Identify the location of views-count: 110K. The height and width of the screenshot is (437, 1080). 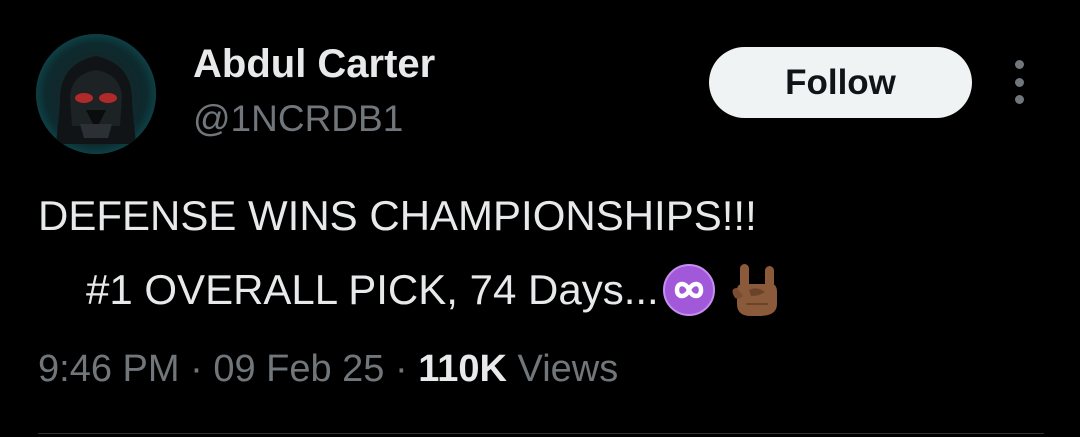
(462, 369).